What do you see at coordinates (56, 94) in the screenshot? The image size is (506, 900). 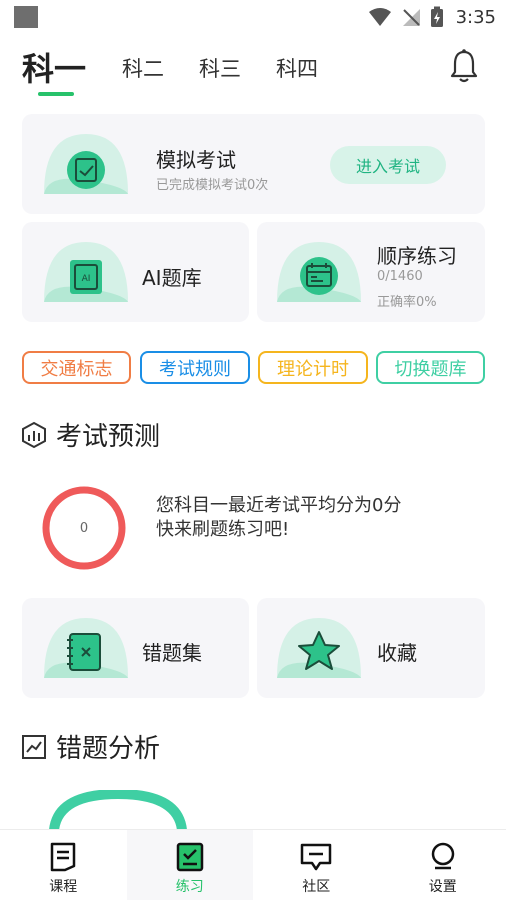 I see `active-tab-indicator` at bounding box center [56, 94].